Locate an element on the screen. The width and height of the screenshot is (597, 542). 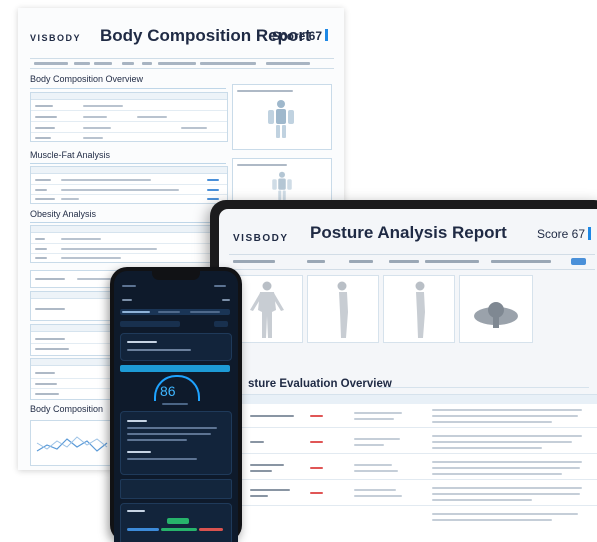
section-title-obesity: Obesity Analysis is located at coordinates (63, 214).